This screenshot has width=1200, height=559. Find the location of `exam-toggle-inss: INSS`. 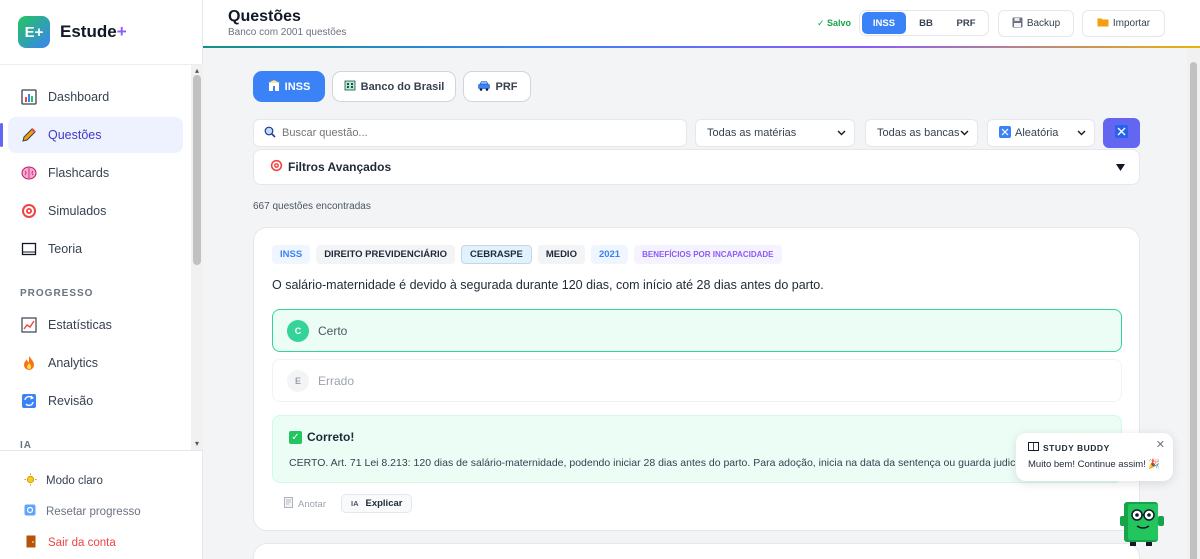

exam-toggle-inss: INSS is located at coordinates (884, 23).